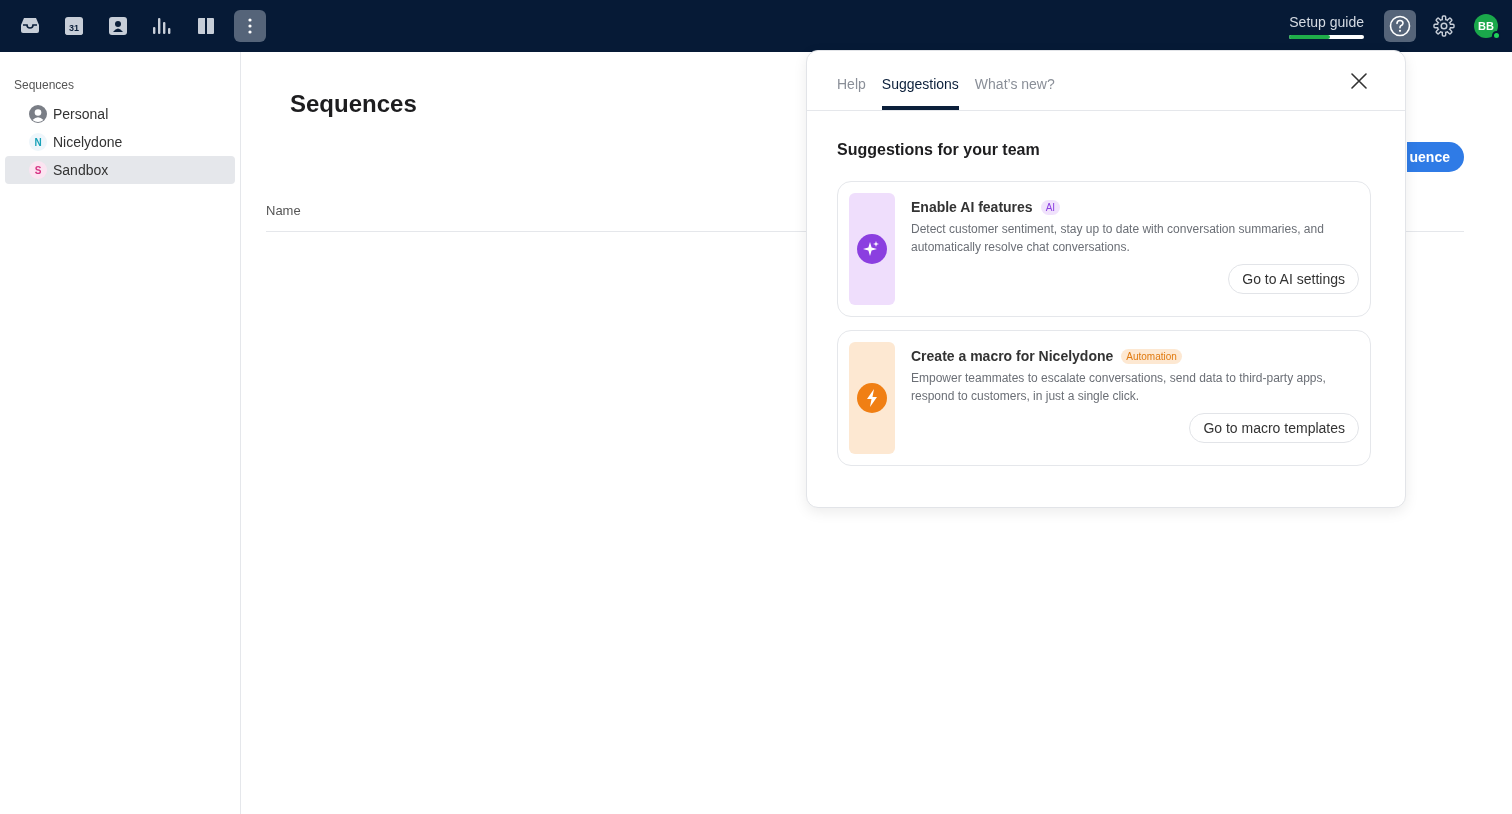 The image size is (1512, 814). What do you see at coordinates (972, 207) in the screenshot?
I see `card-title: Enable AI features` at bounding box center [972, 207].